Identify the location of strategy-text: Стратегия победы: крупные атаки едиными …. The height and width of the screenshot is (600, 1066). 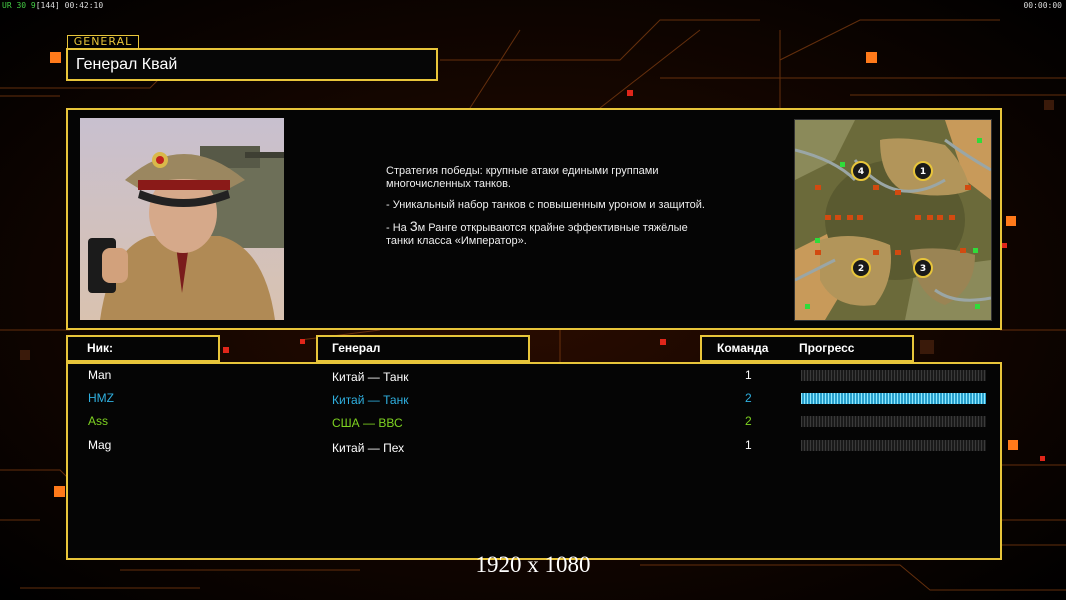
(522, 177).